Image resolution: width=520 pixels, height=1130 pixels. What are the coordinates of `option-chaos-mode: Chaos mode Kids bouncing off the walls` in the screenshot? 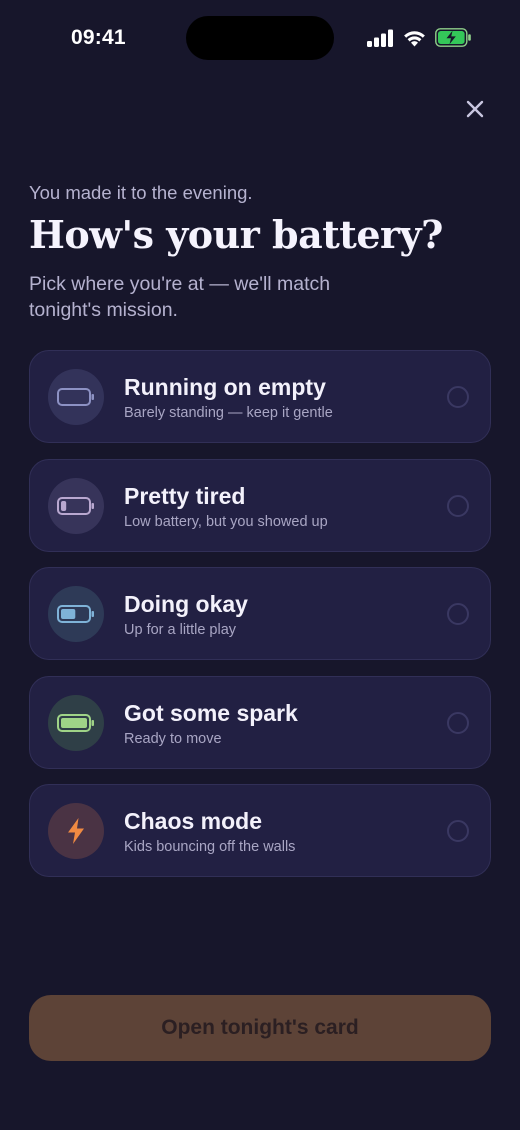 It's located at (260, 830).